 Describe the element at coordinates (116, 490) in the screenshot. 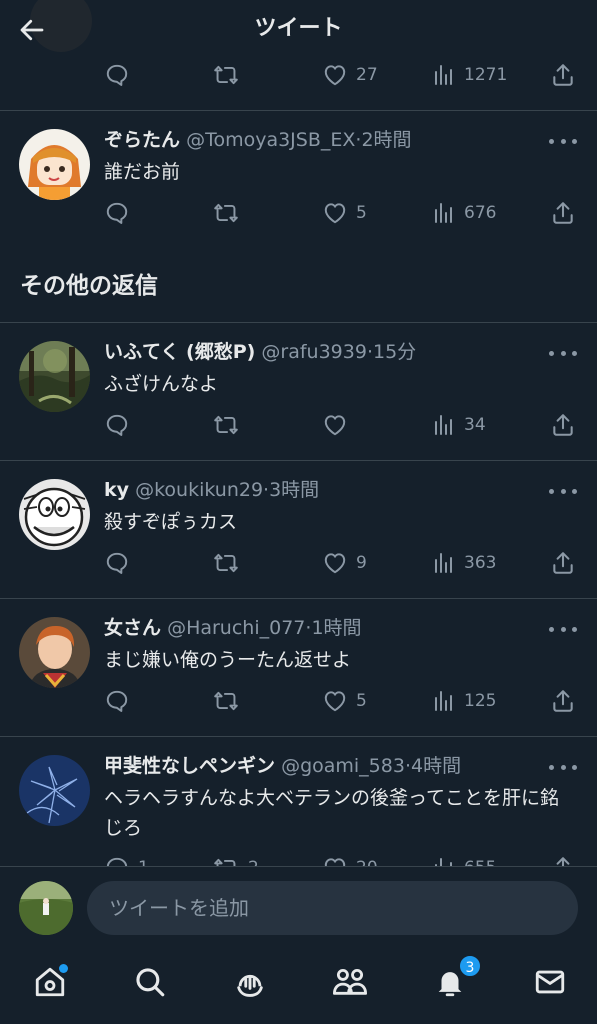

I see `display-name: ky` at that location.